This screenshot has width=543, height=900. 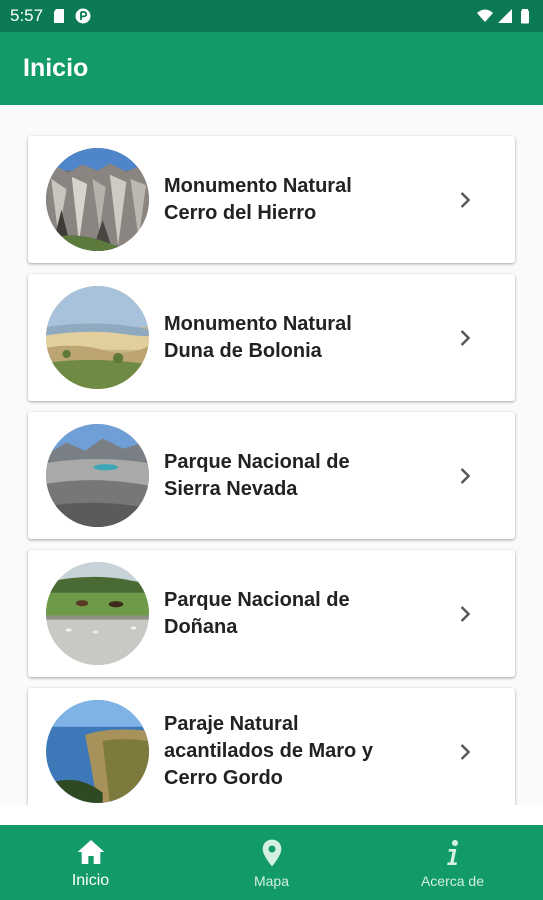 I want to click on sea-cliffs-image, so click(x=97, y=751).